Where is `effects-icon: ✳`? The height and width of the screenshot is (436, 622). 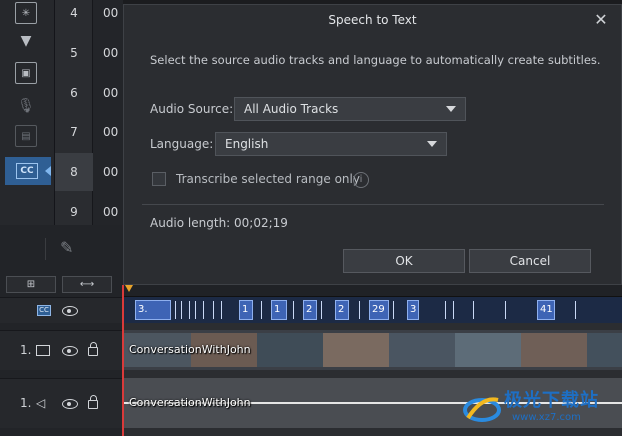 effects-icon: ✳ is located at coordinates (26, 13).